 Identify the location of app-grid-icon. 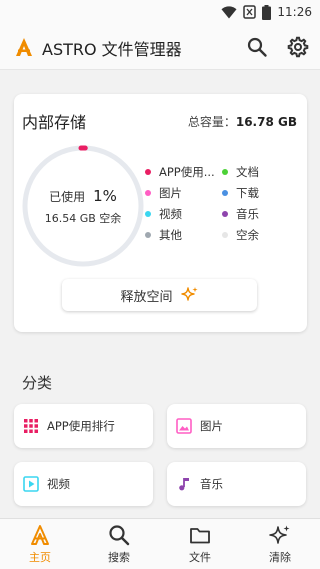
(31, 426).